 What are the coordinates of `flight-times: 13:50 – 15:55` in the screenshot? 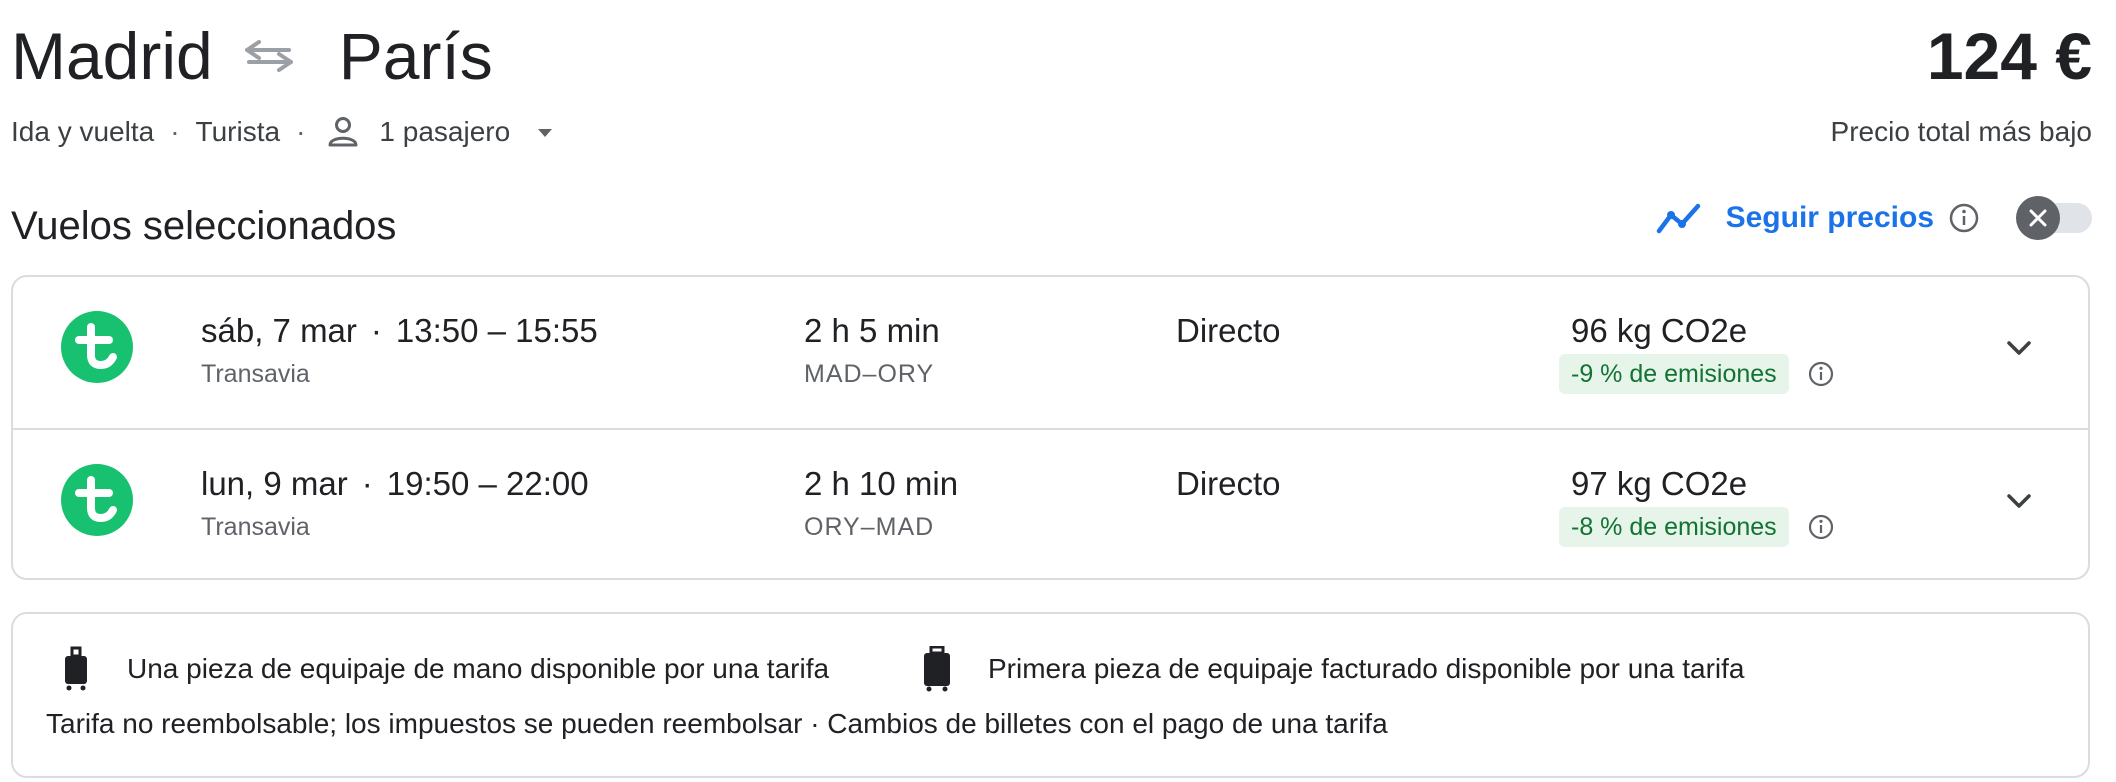 It's located at (496, 330).